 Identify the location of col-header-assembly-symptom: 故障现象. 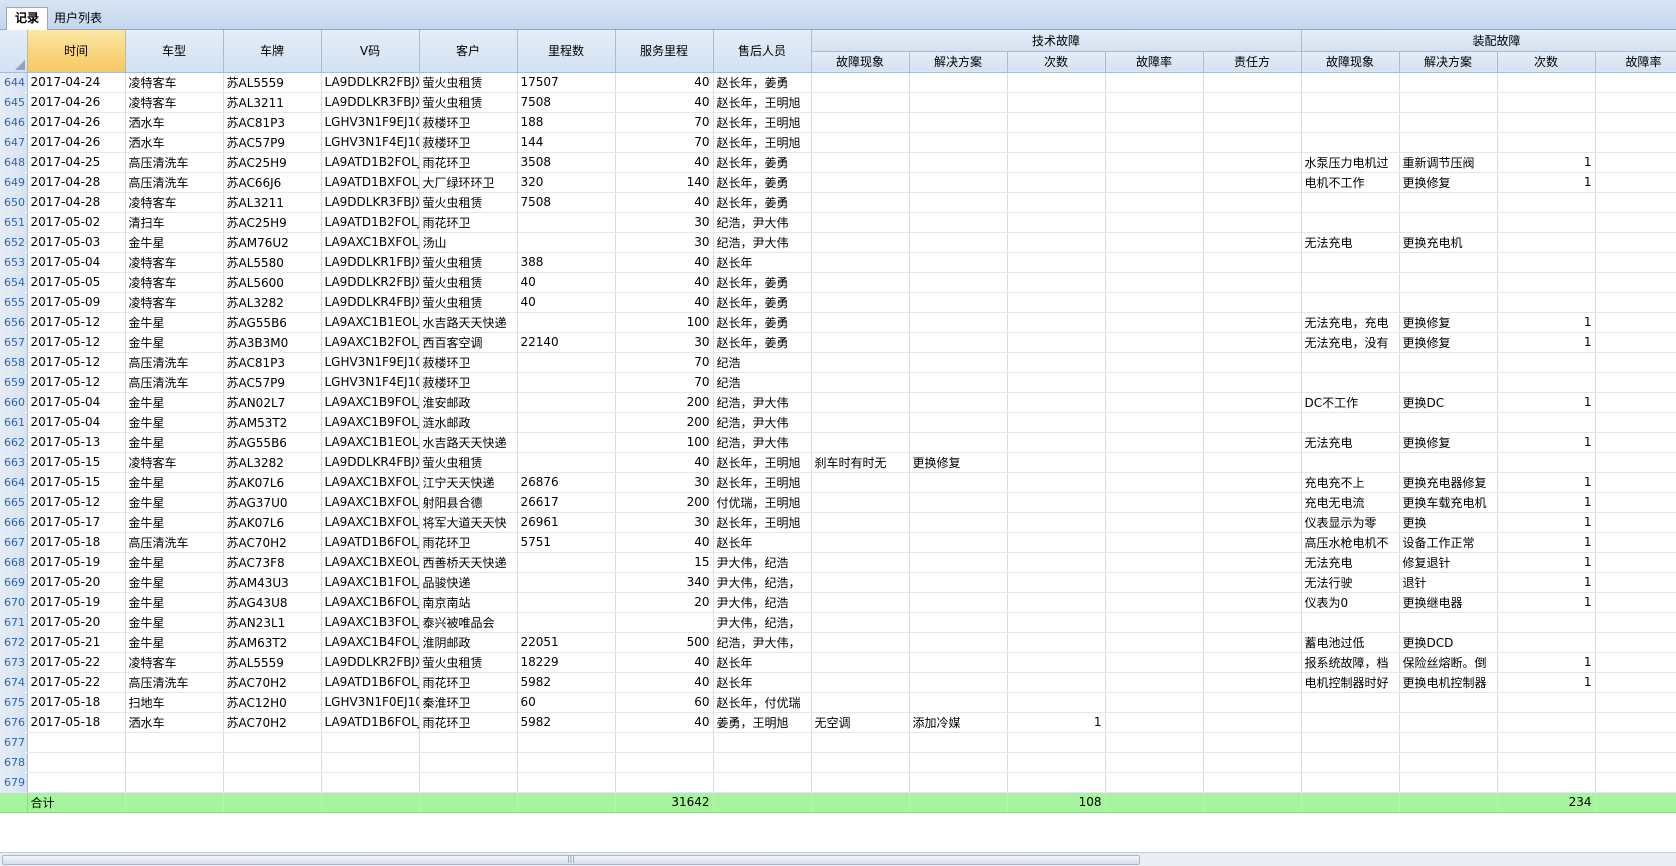
(1350, 62).